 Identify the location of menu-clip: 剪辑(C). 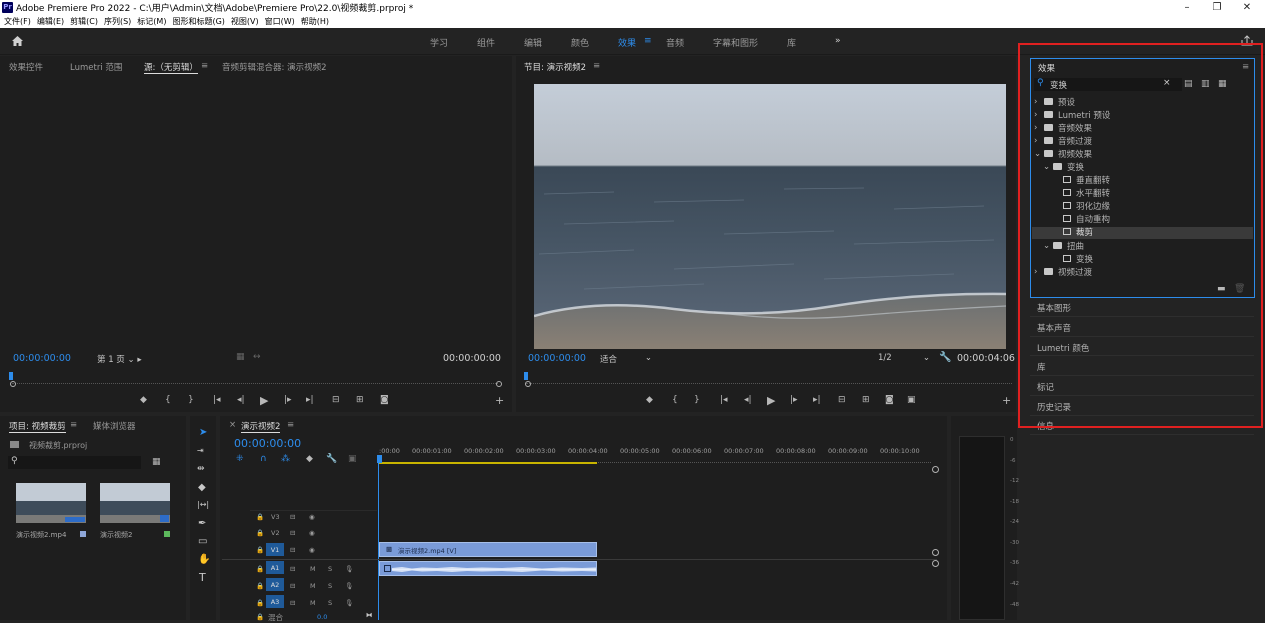
(84, 21).